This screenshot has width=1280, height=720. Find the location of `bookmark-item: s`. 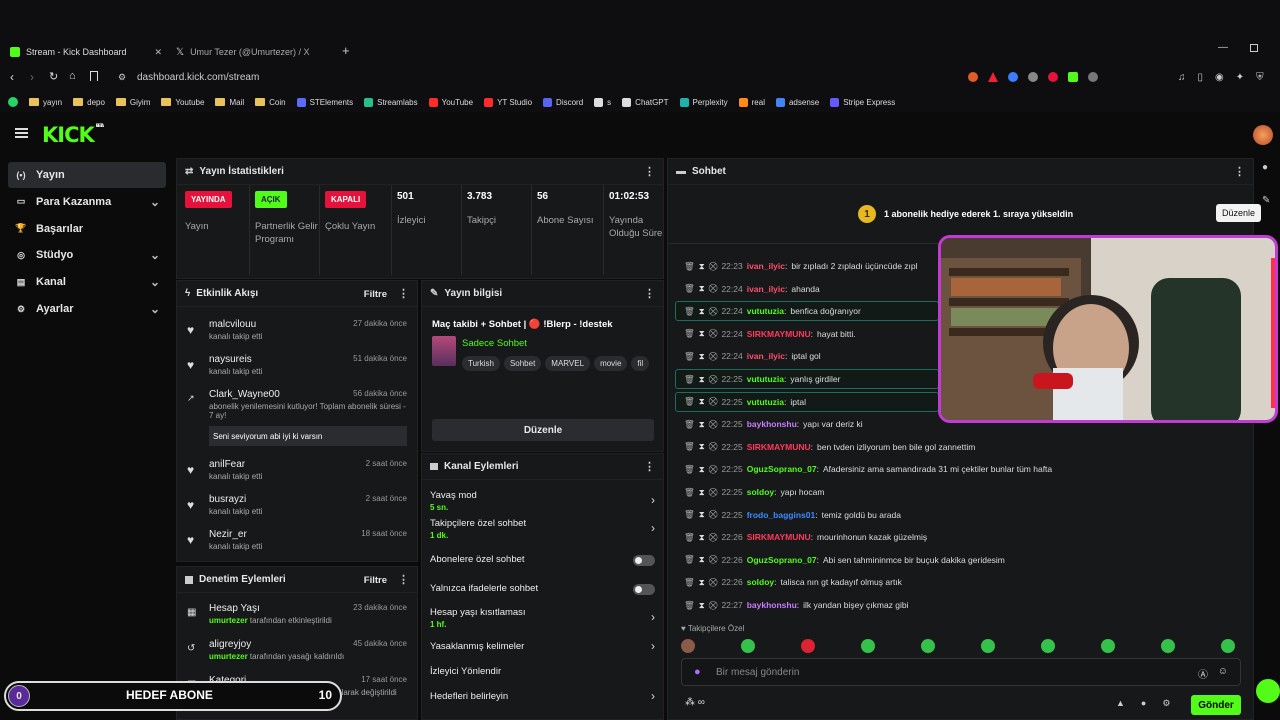

bookmark-item: s is located at coordinates (602, 102).